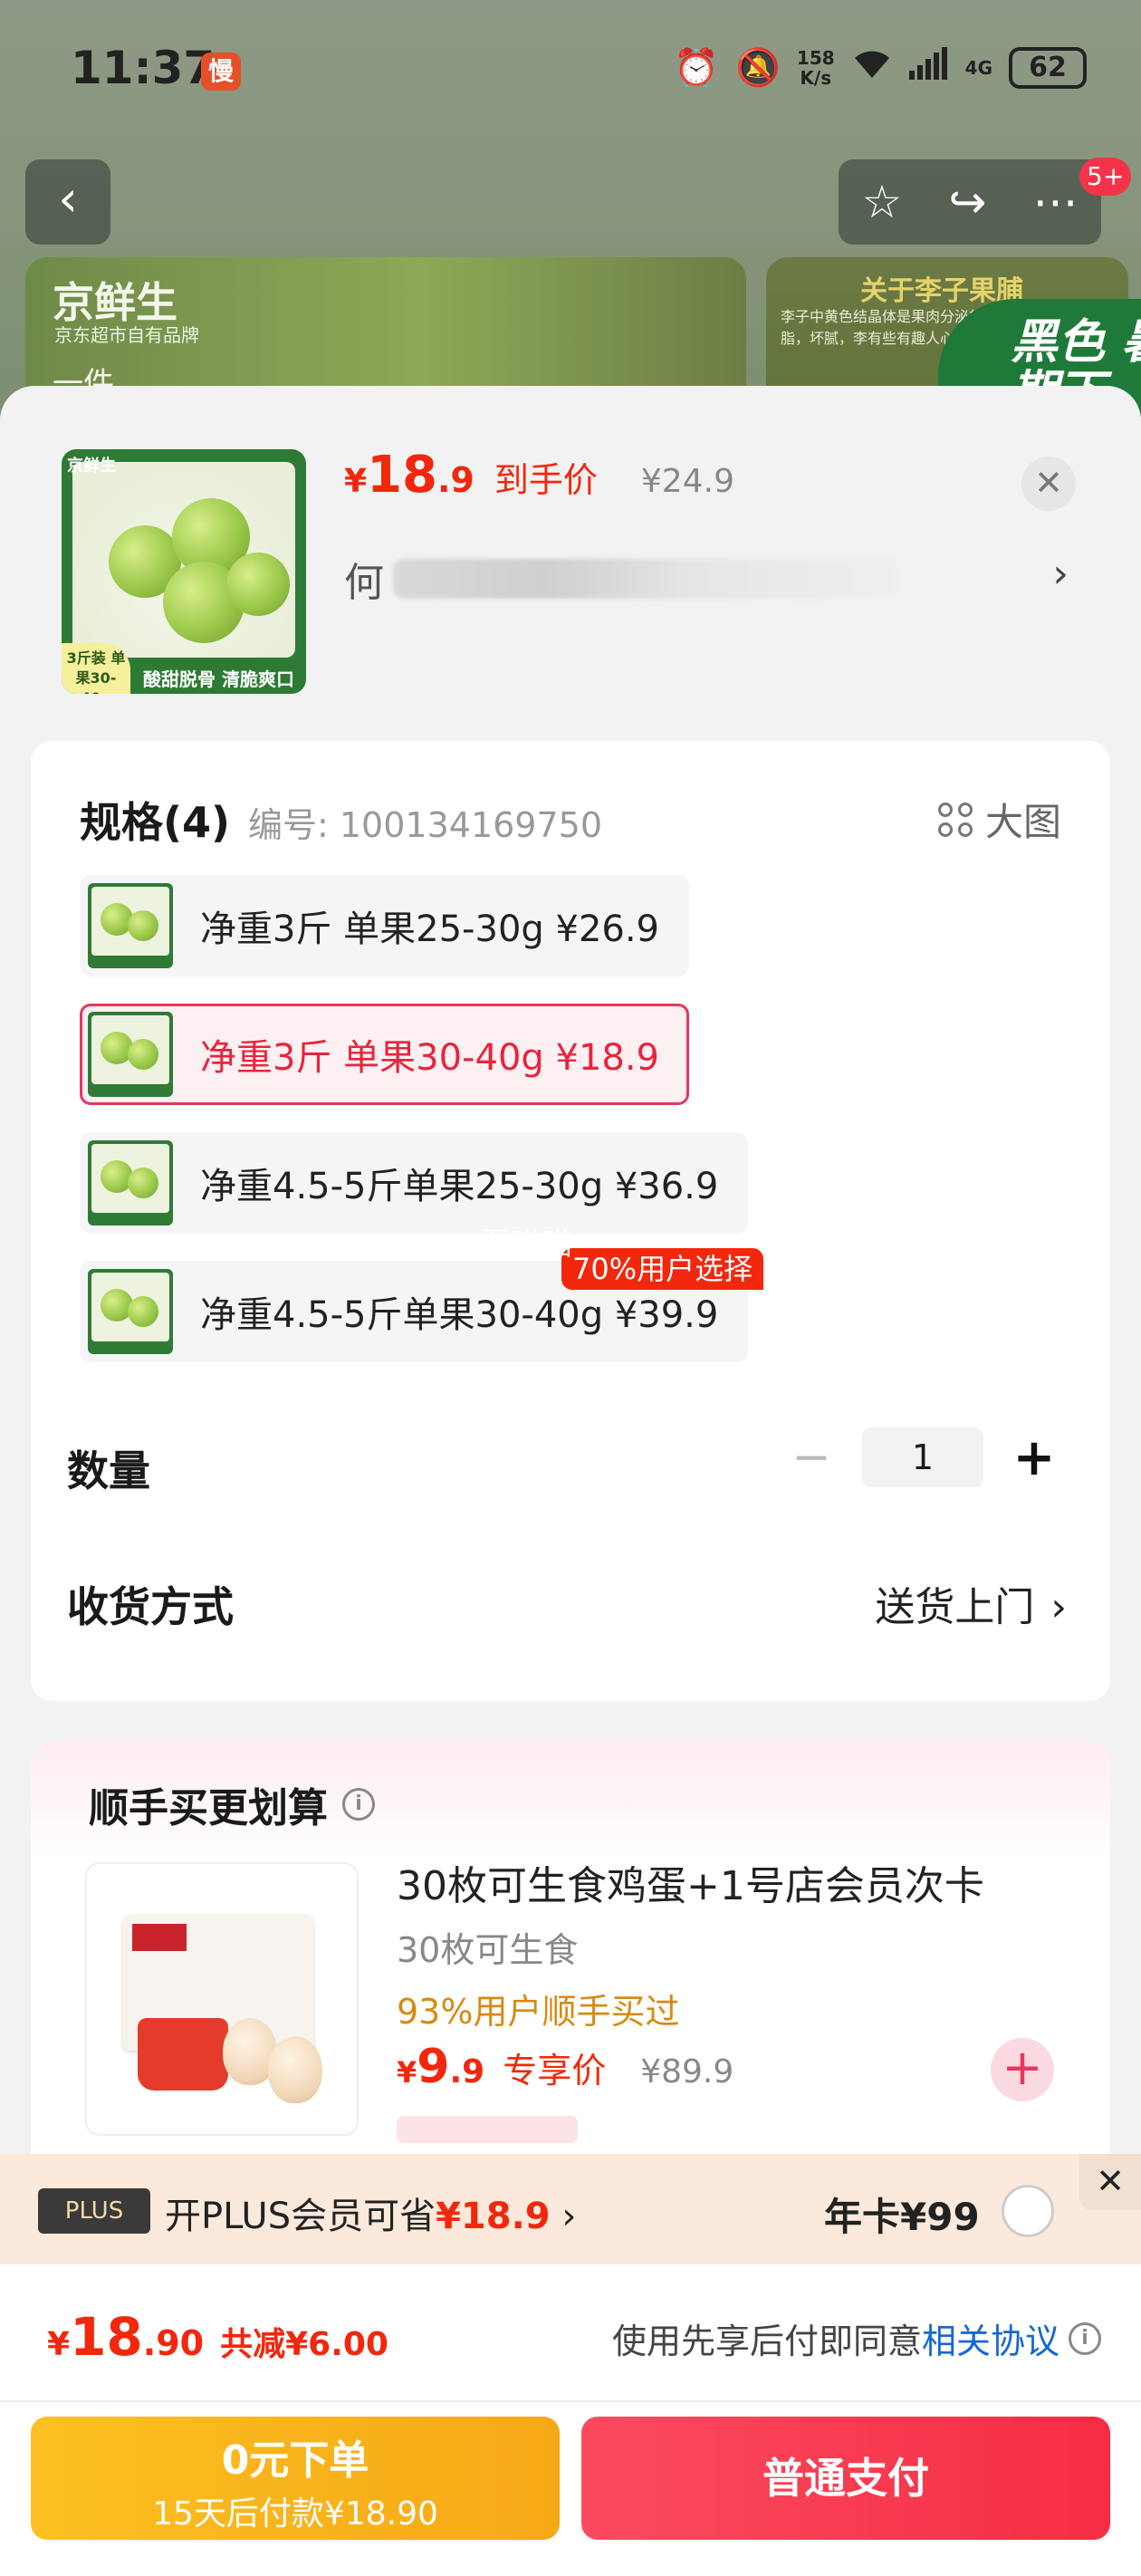  I want to click on addon-product-sub: 30枚可生食, so click(488, 1950).